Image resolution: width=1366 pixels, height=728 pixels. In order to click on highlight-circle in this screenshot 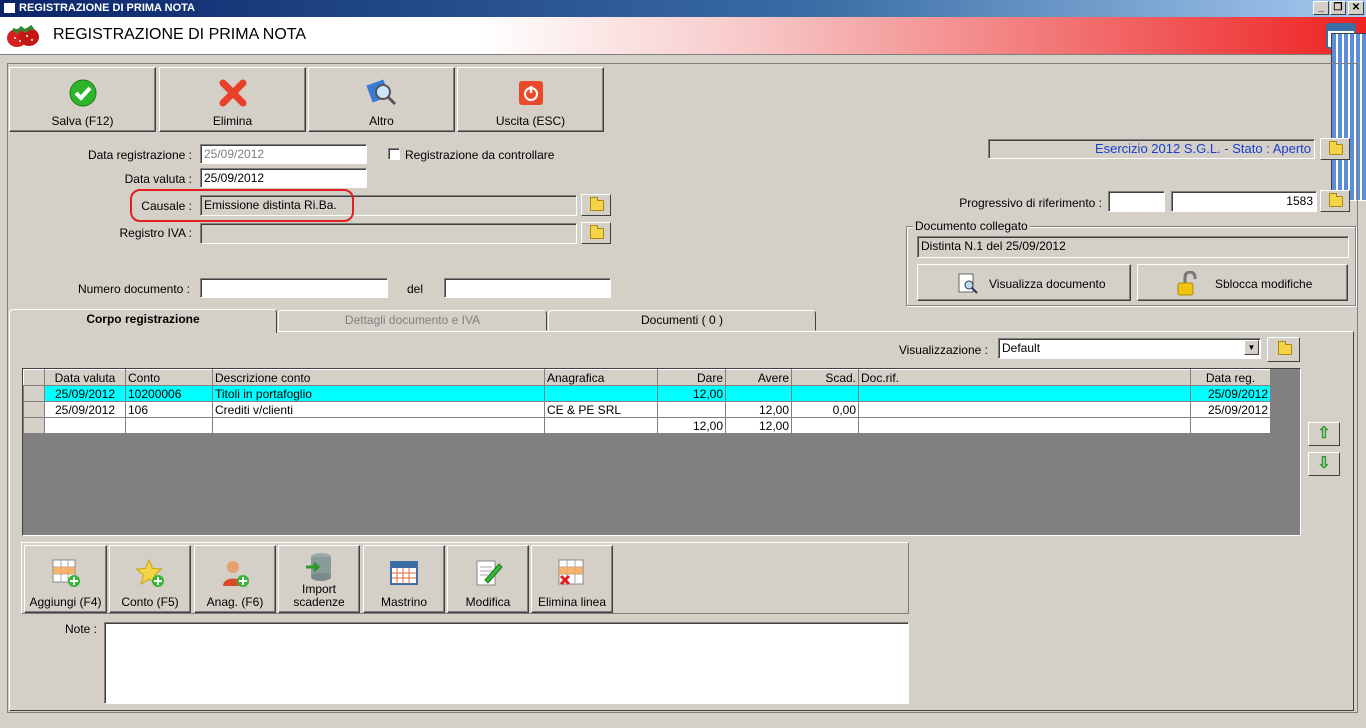, I will do `click(242, 205)`.